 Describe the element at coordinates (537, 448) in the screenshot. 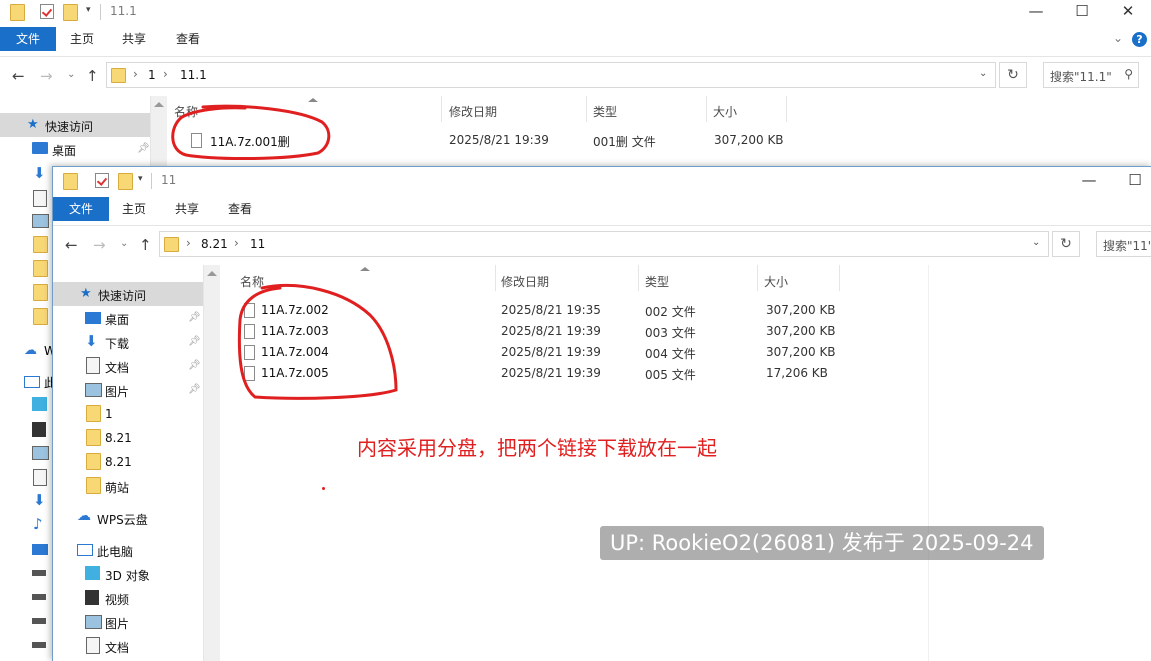

I see `annotation-note: 内容采用分盘，把两个链接下载放在一起` at that location.